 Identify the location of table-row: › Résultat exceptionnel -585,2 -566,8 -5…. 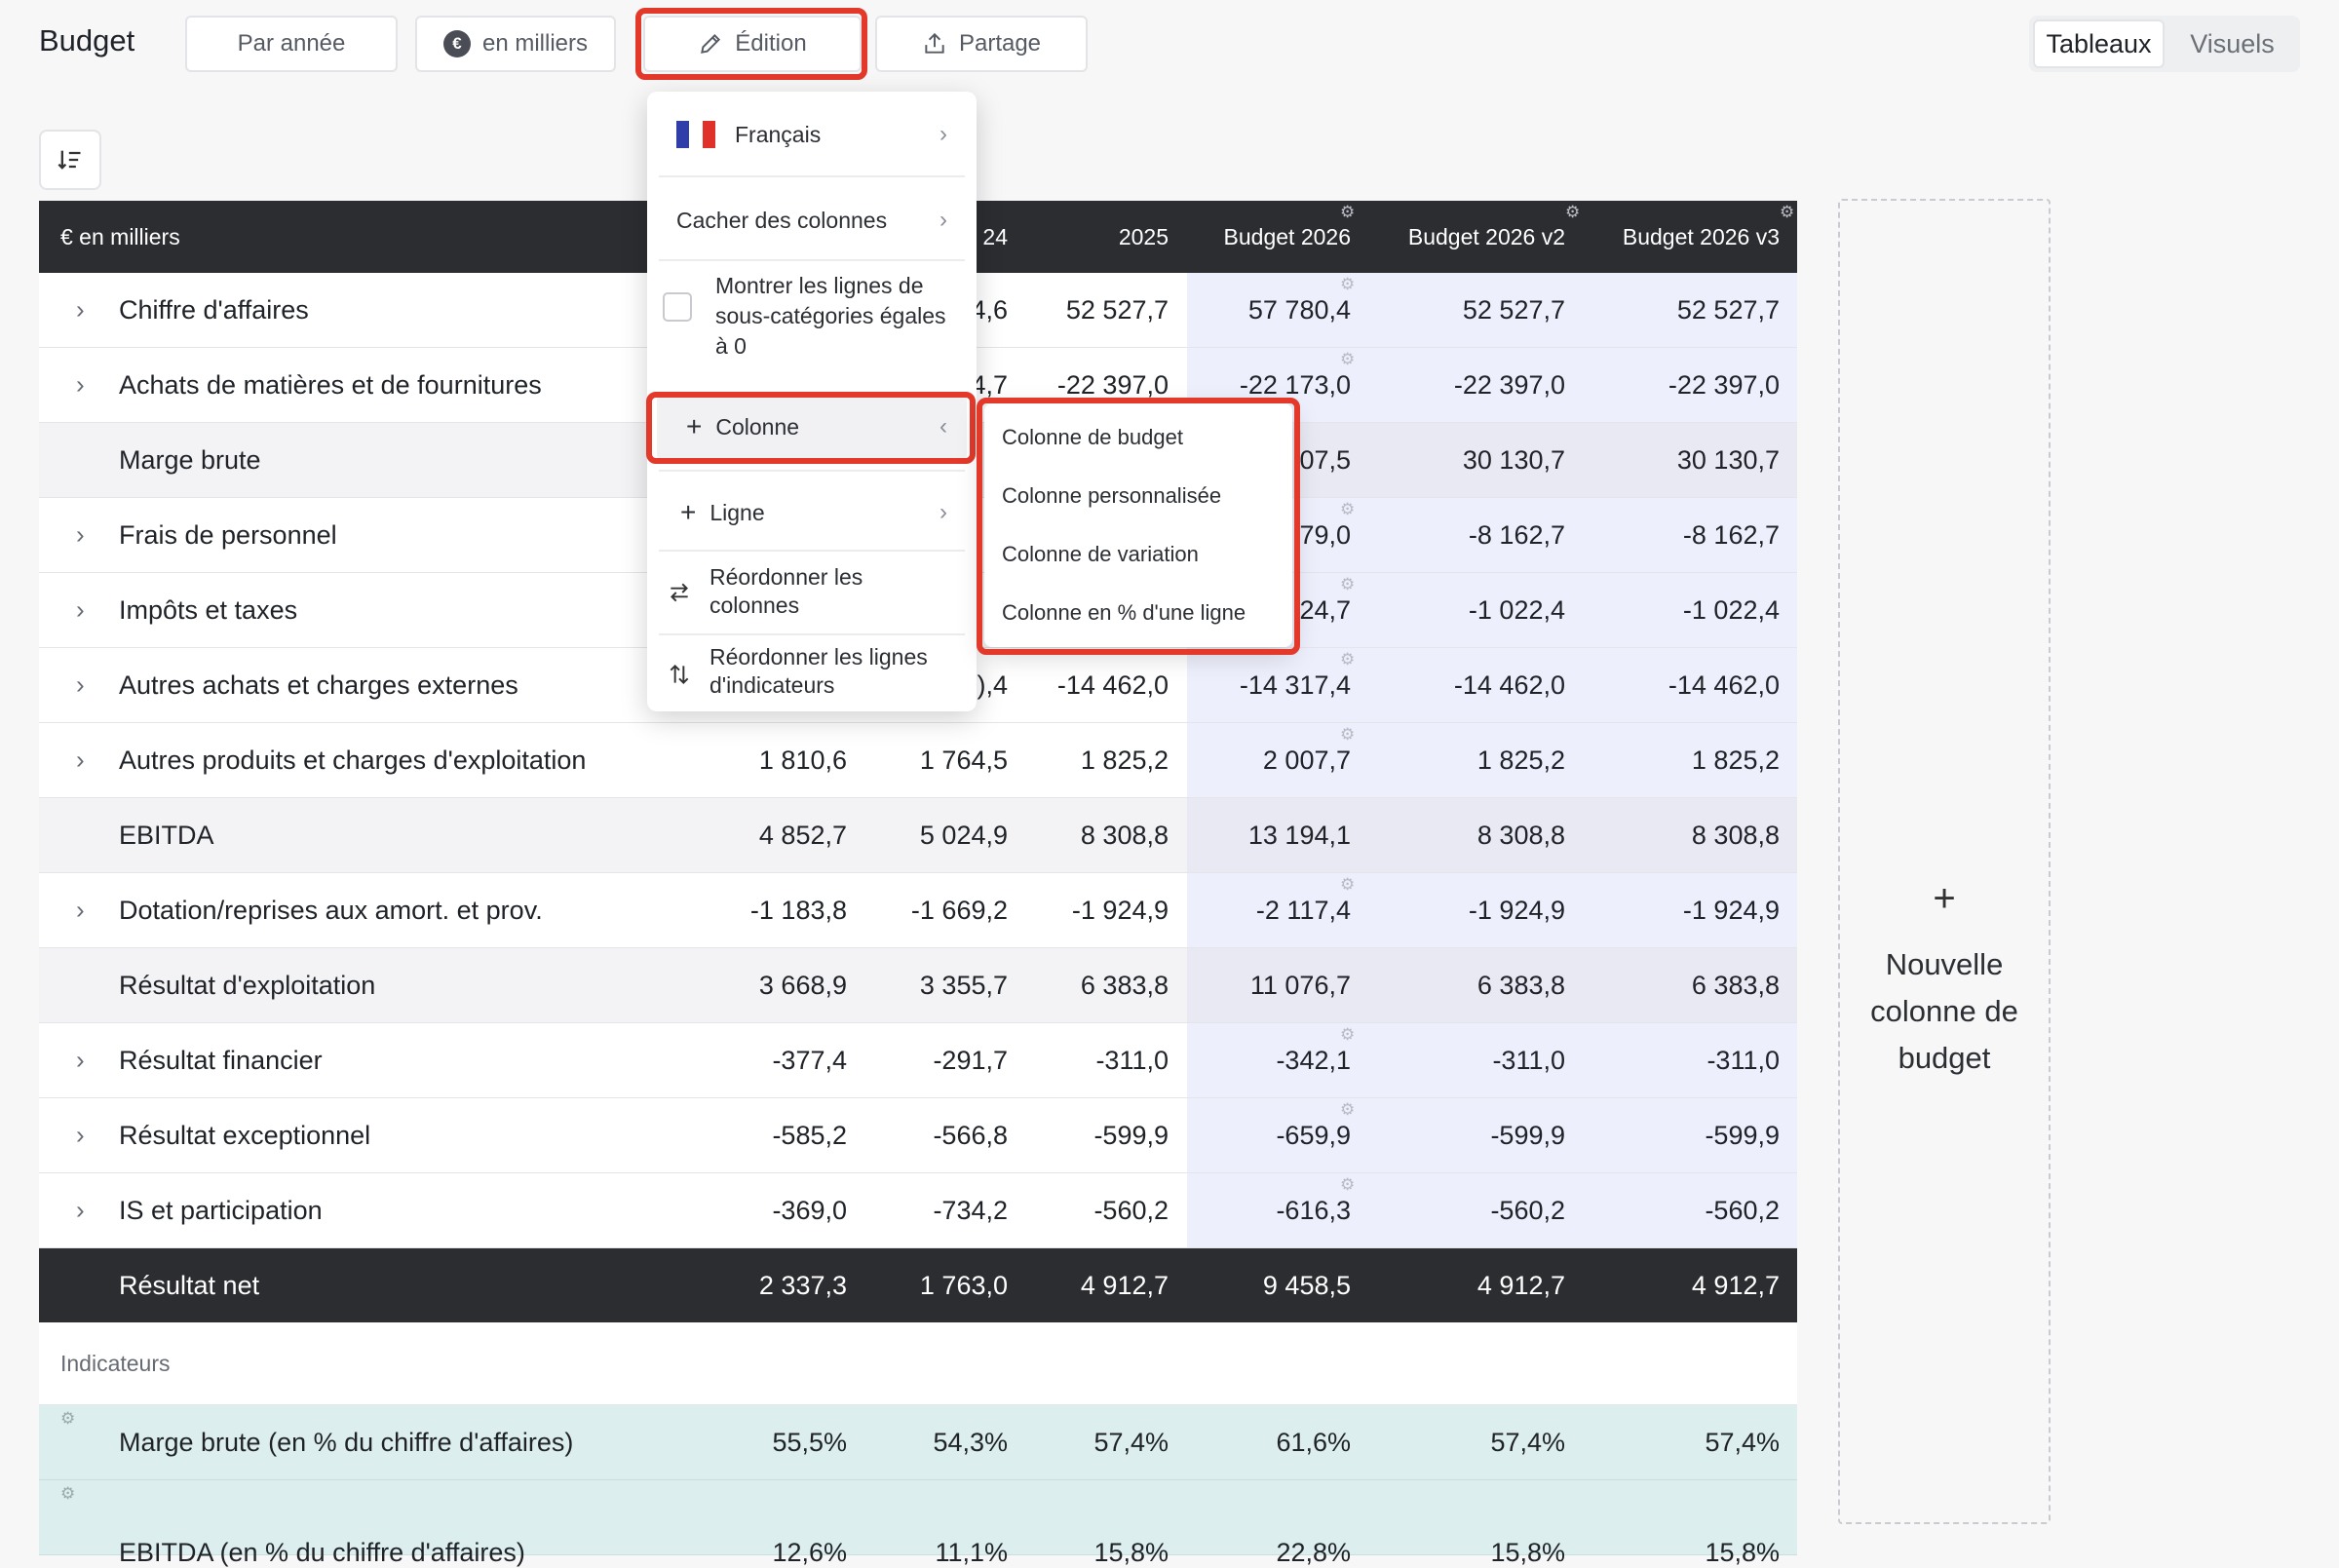
(918, 1135).